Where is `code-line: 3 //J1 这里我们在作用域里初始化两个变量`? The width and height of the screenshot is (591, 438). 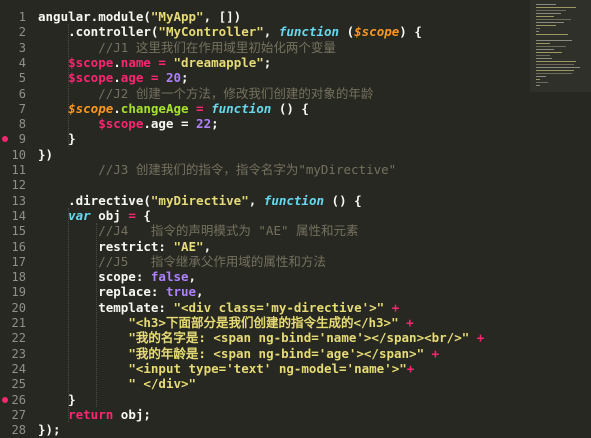
code-line: 3 //J1 这里我们在作用域里初始化两个变量 is located at coordinates (295, 48).